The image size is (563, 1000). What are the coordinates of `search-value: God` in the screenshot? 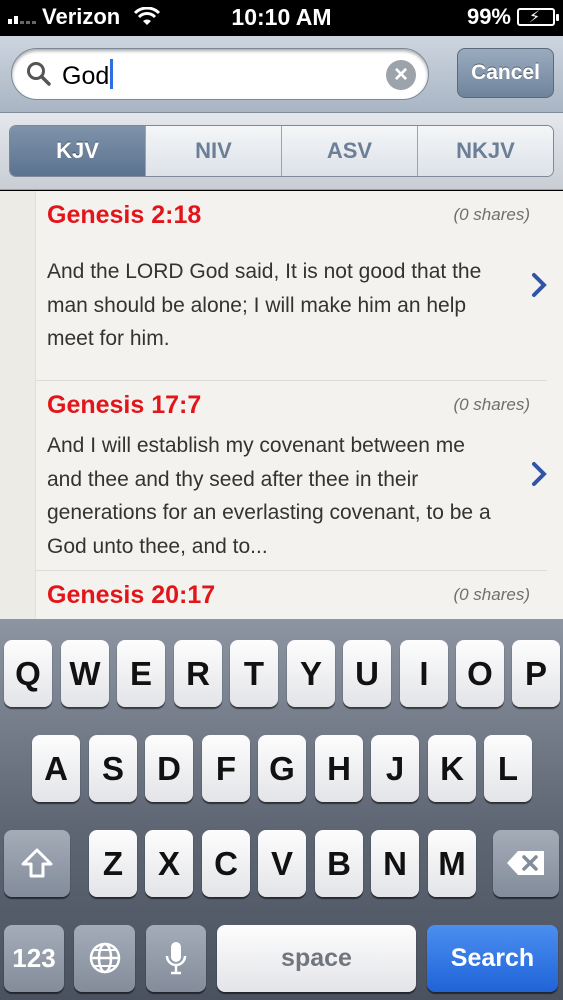 It's located at (88, 75).